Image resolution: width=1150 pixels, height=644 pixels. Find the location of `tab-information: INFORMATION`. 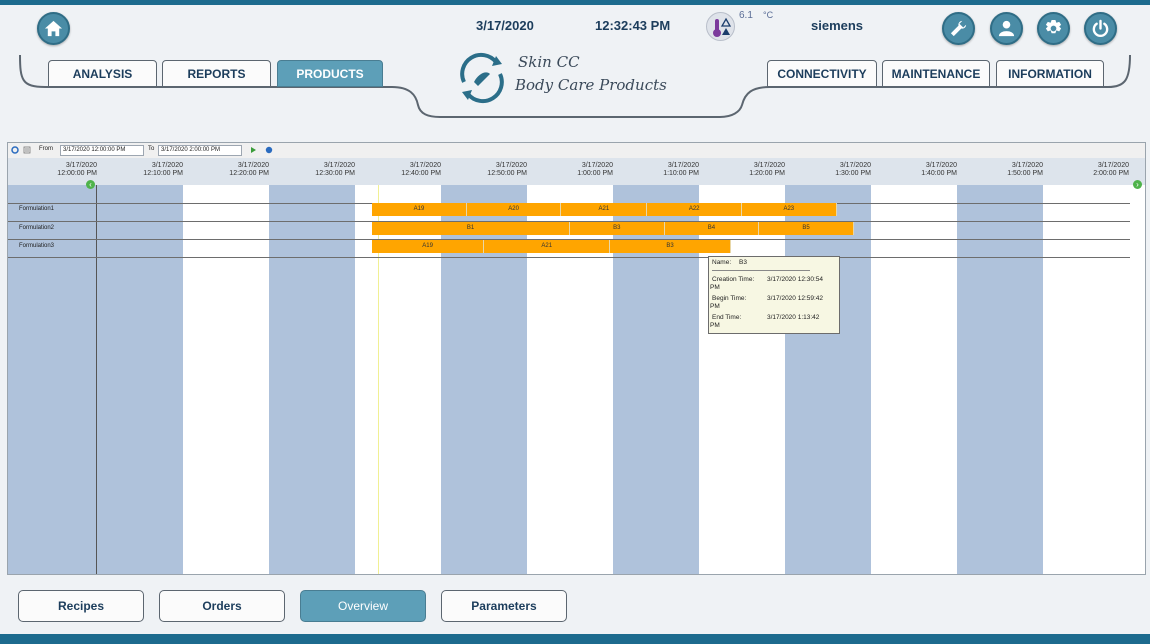

tab-information: INFORMATION is located at coordinates (1050, 73).